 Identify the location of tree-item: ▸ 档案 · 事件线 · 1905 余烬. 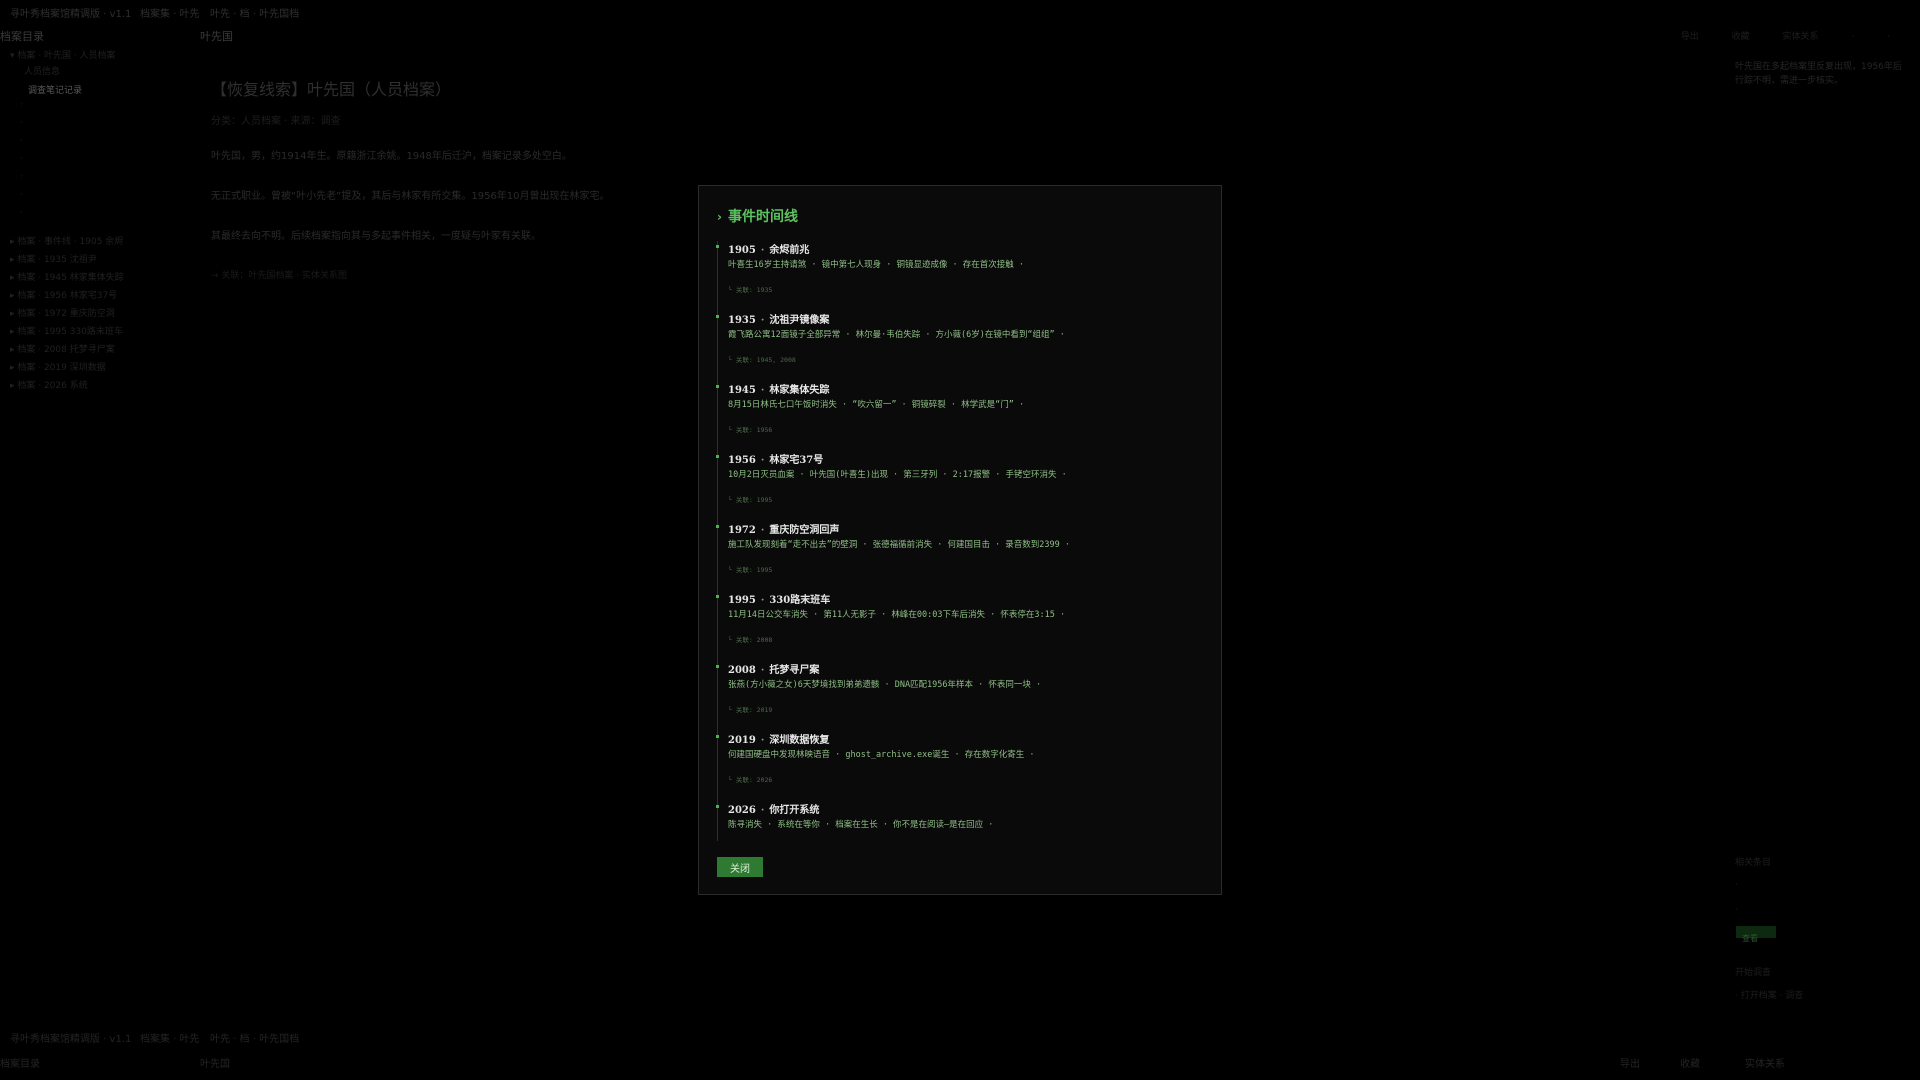
(66, 240).